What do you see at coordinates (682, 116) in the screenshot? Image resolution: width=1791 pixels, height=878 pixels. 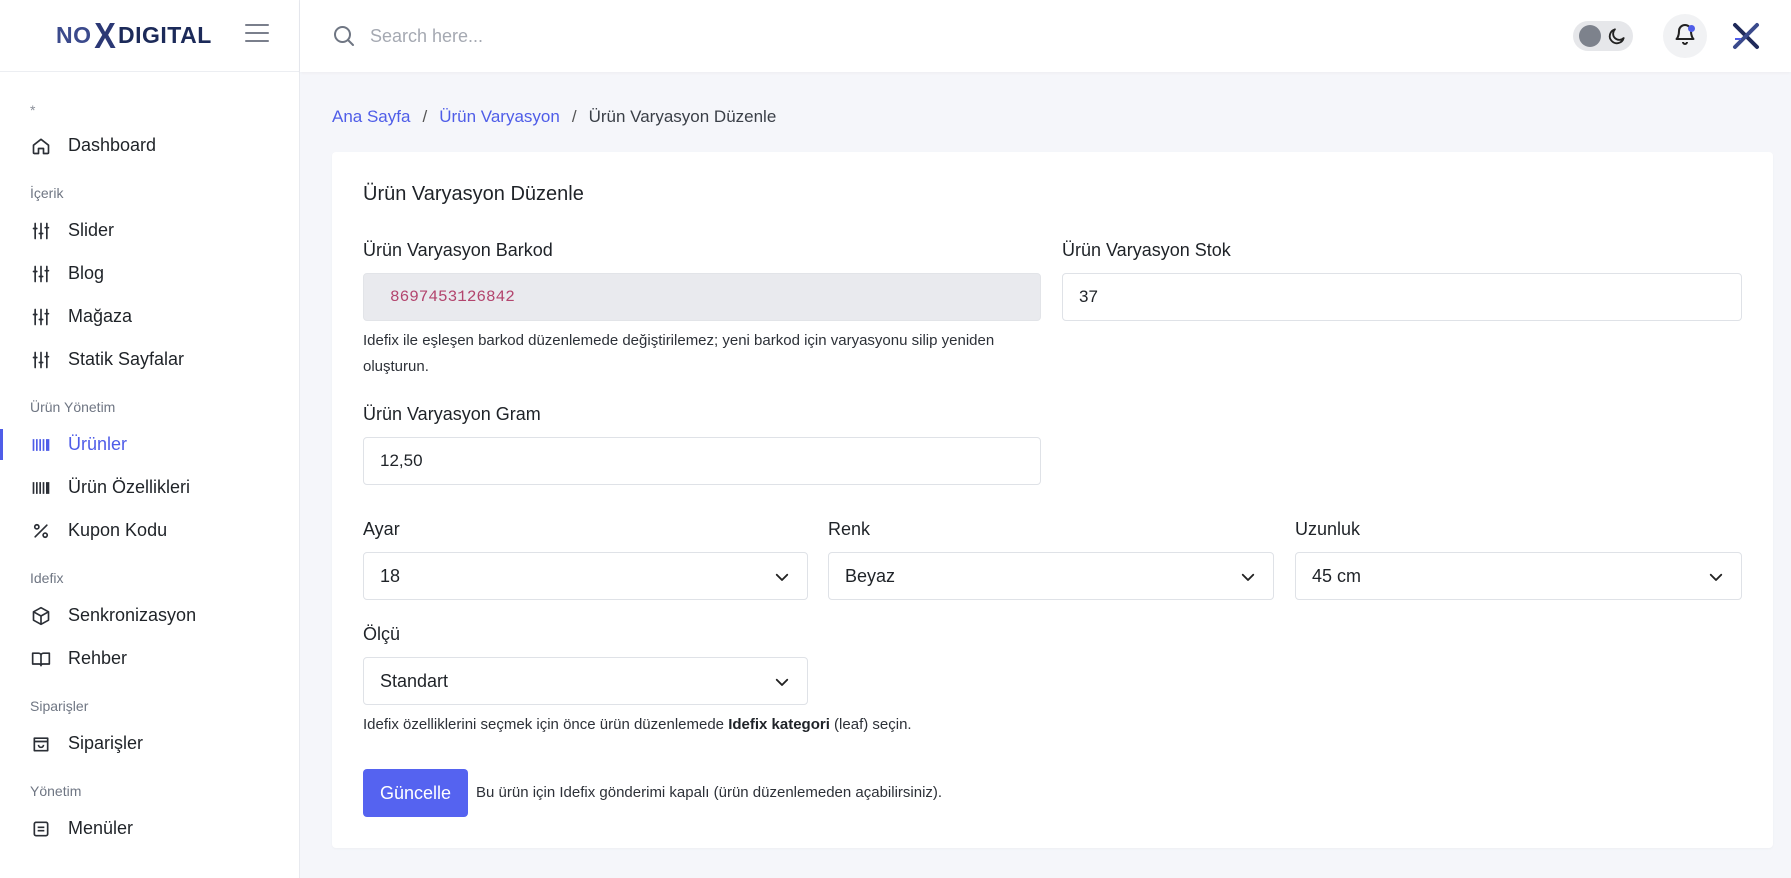 I see `breadcrumb-current: Ürün Varyasyon Düzenle` at bounding box center [682, 116].